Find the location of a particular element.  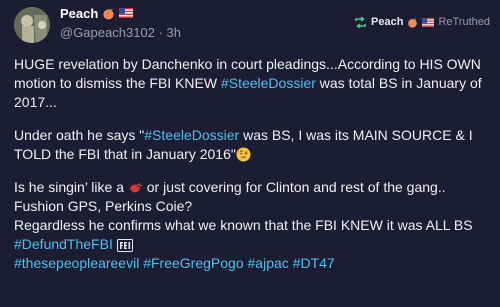

post-time: 3h is located at coordinates (173, 32).